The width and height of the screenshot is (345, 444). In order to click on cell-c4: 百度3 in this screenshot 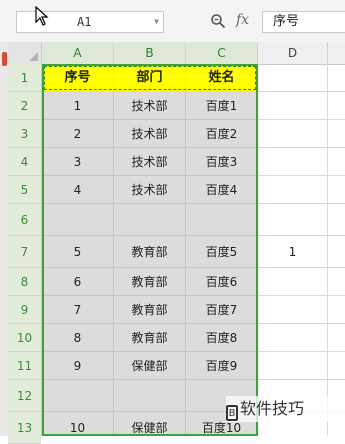, I will do `click(222, 162)`.